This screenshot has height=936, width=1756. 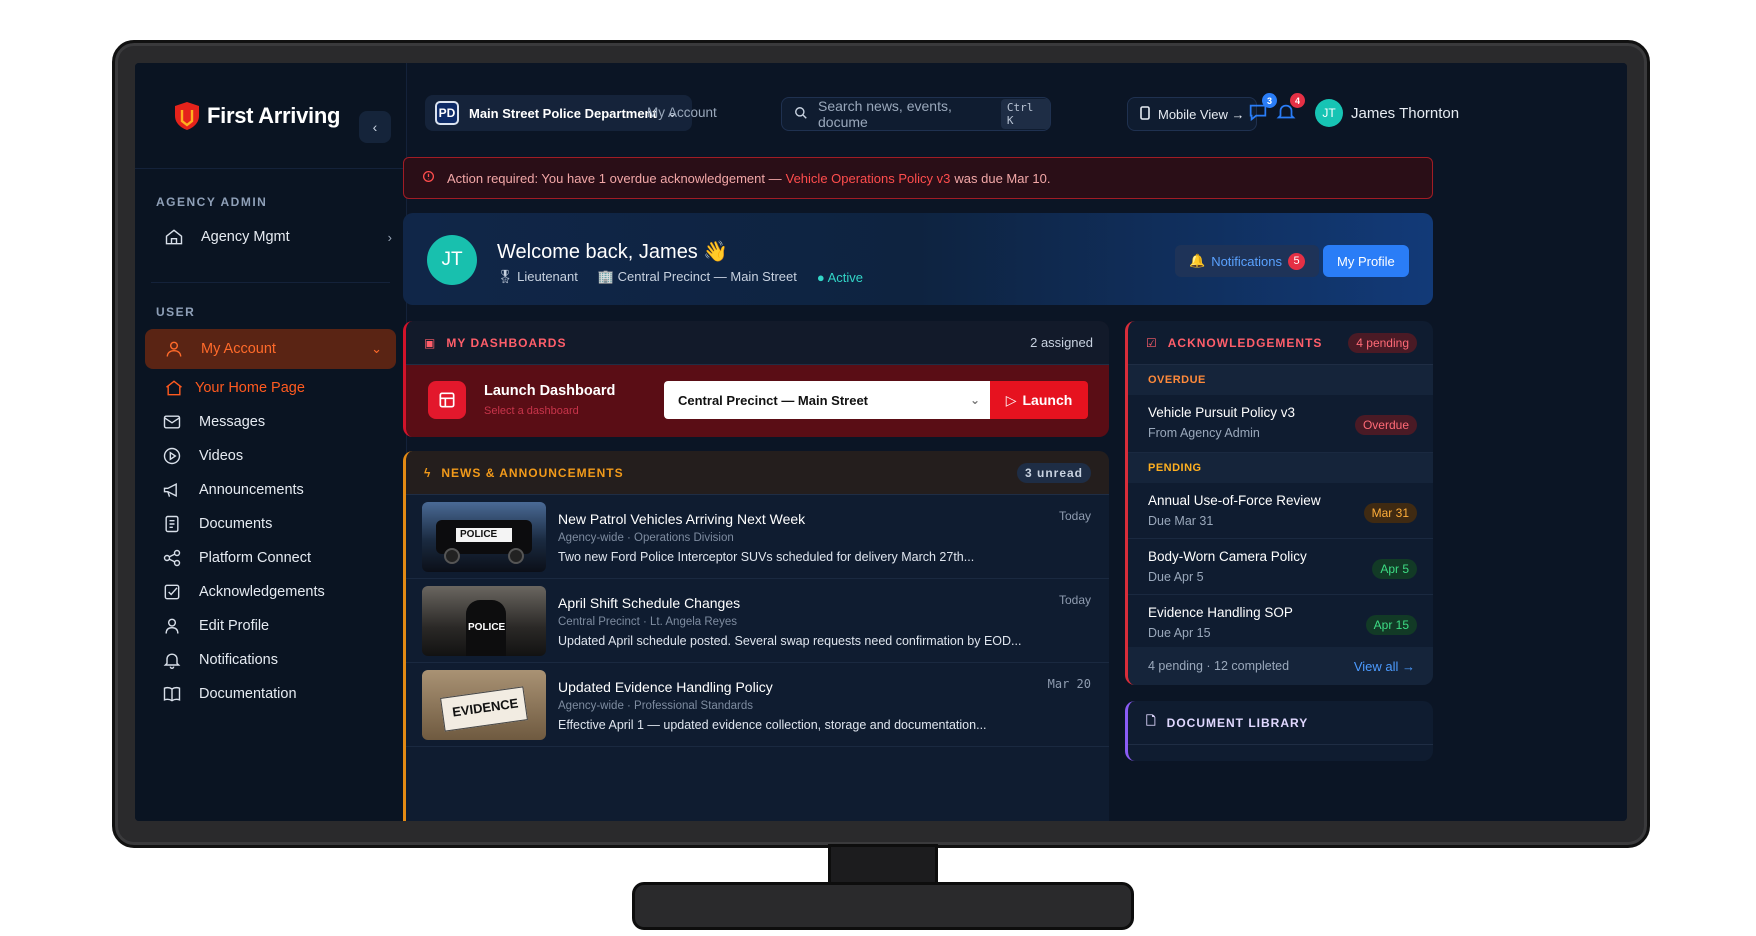 What do you see at coordinates (234, 626) in the screenshot?
I see `sidebar-item-label: Edit Profile` at bounding box center [234, 626].